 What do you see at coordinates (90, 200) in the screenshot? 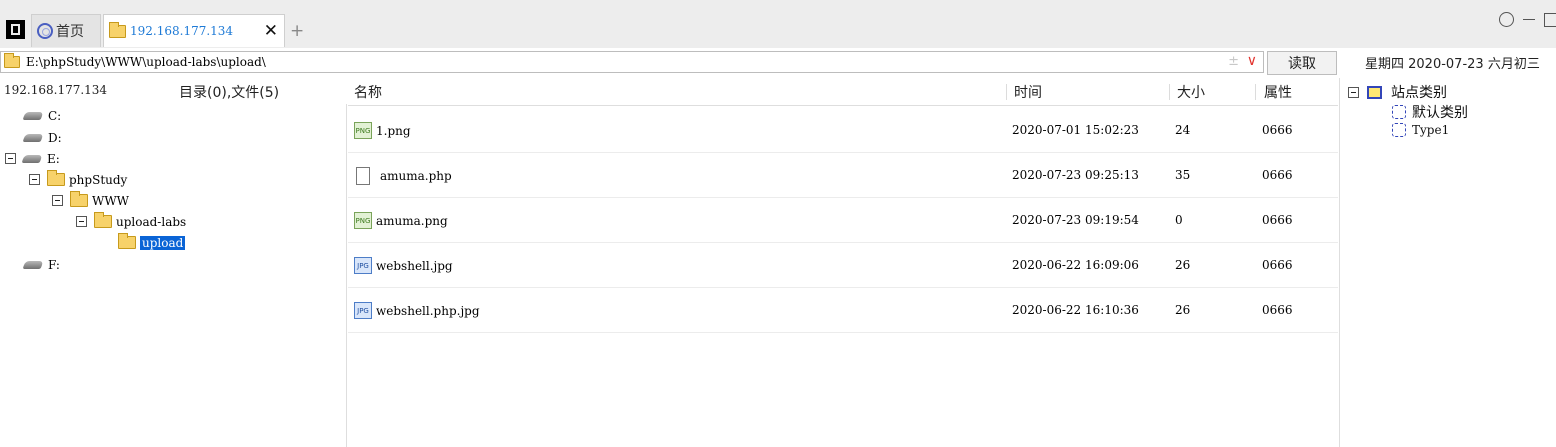
I see `tree-node-www: WWW` at bounding box center [90, 200].